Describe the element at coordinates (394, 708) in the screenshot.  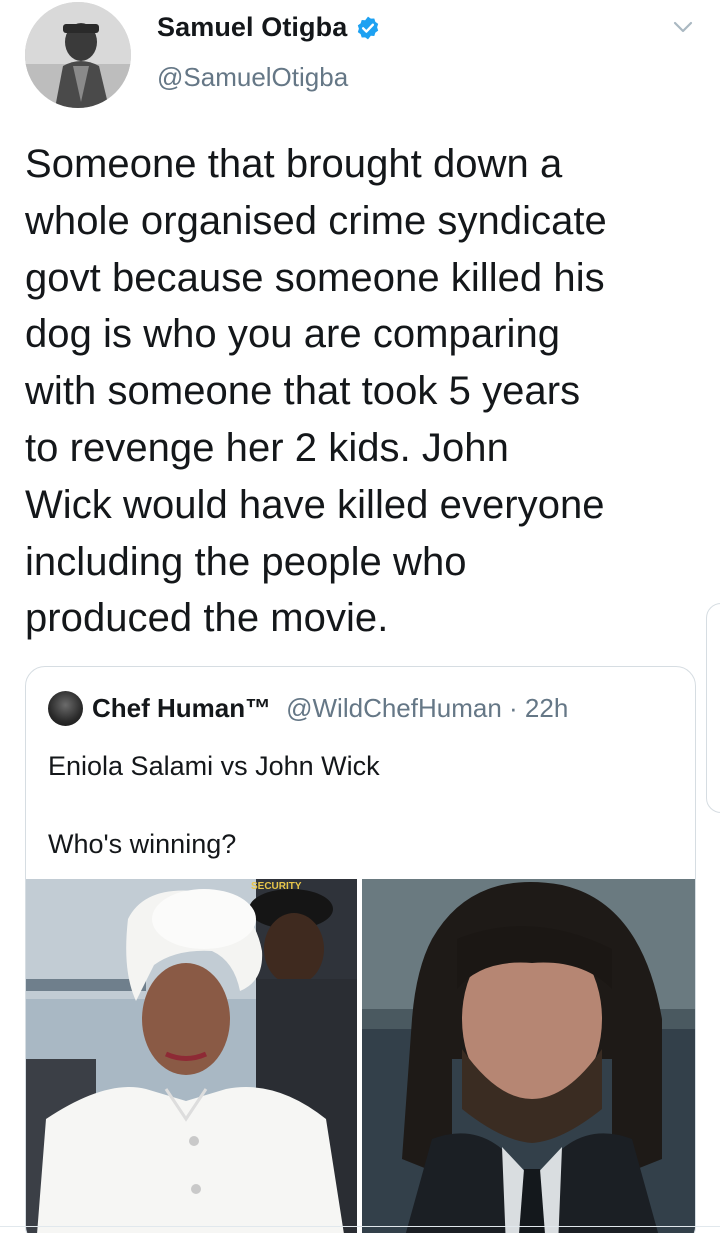
I see `quoted-handle: @WildChefHuman` at that location.